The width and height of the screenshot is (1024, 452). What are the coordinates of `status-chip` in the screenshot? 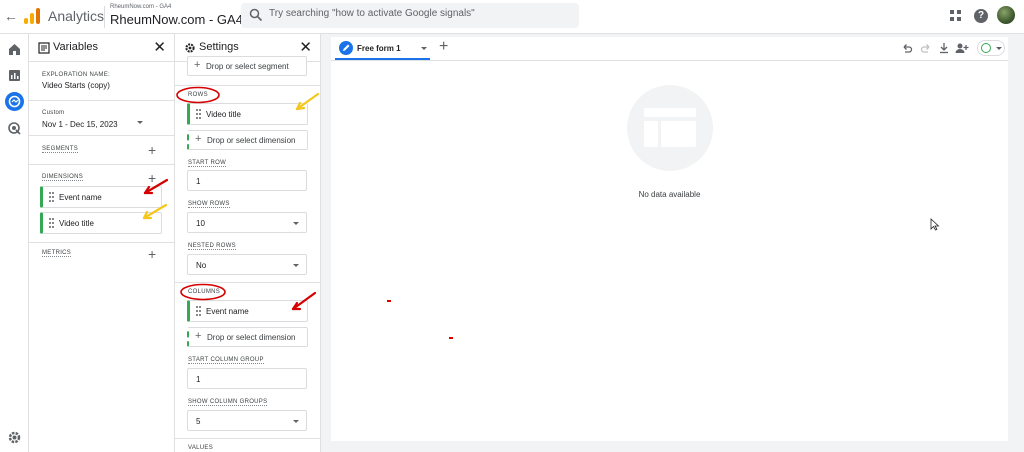 It's located at (991, 48).